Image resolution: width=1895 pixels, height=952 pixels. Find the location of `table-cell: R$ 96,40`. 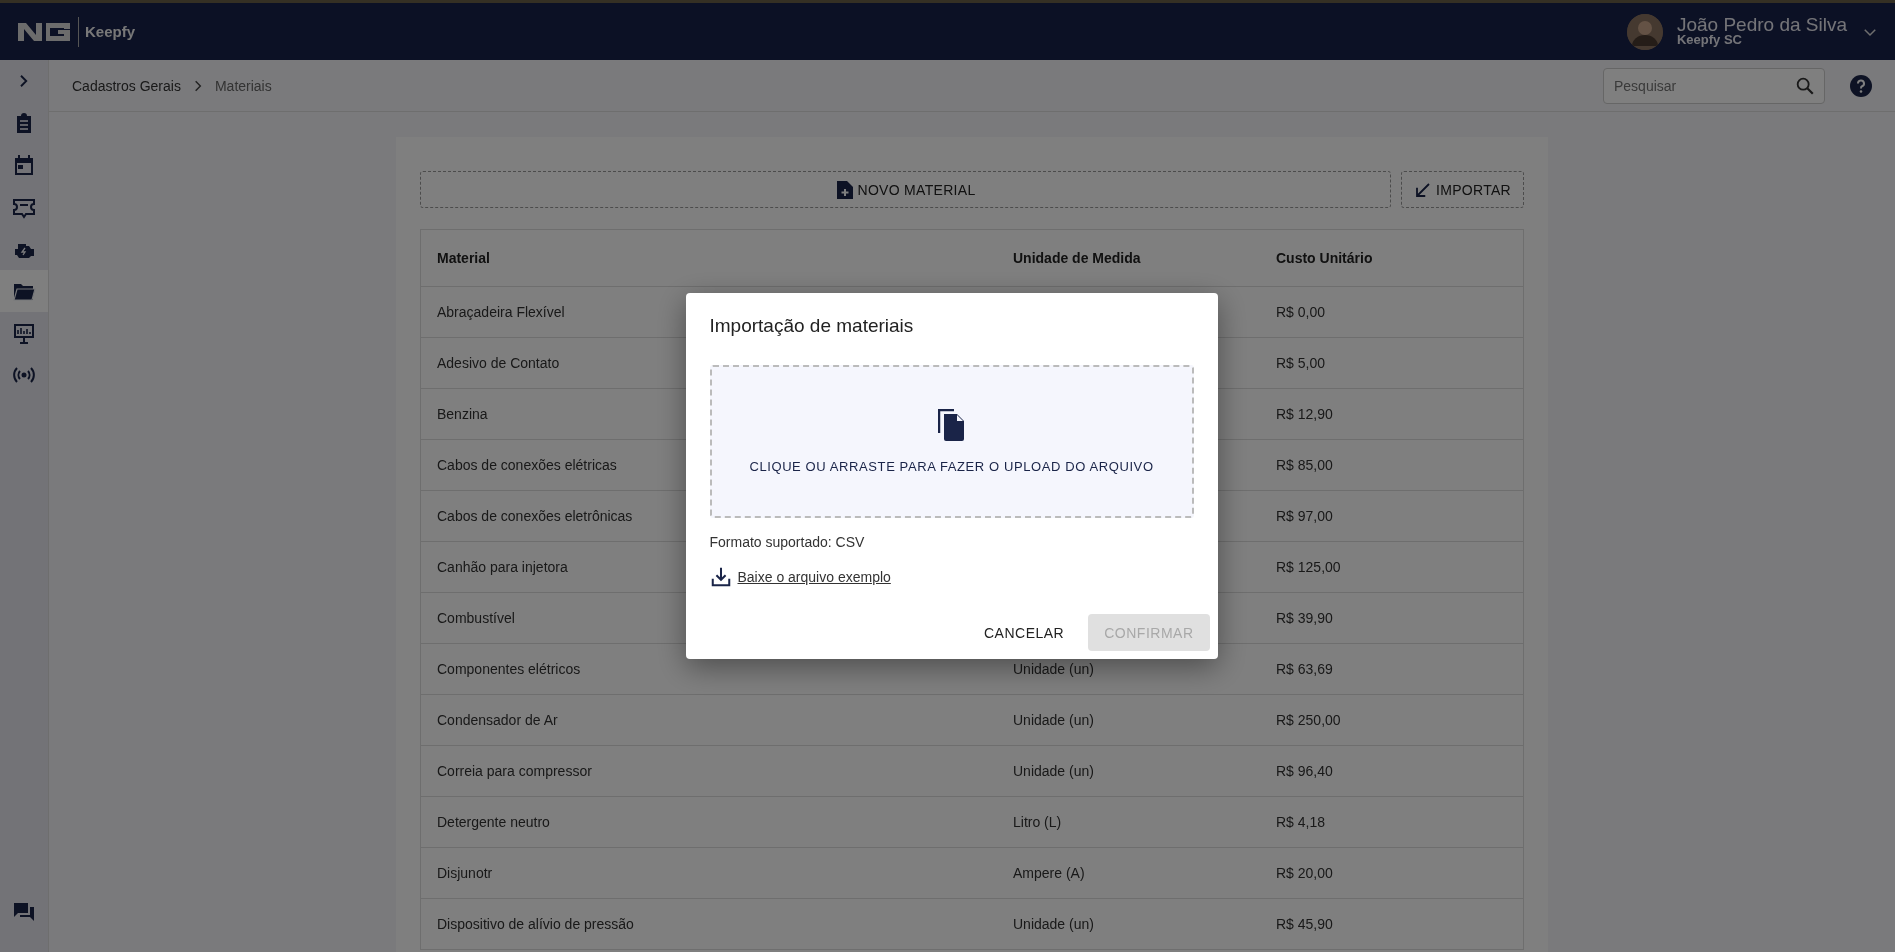

table-cell: R$ 96,40 is located at coordinates (1304, 771).